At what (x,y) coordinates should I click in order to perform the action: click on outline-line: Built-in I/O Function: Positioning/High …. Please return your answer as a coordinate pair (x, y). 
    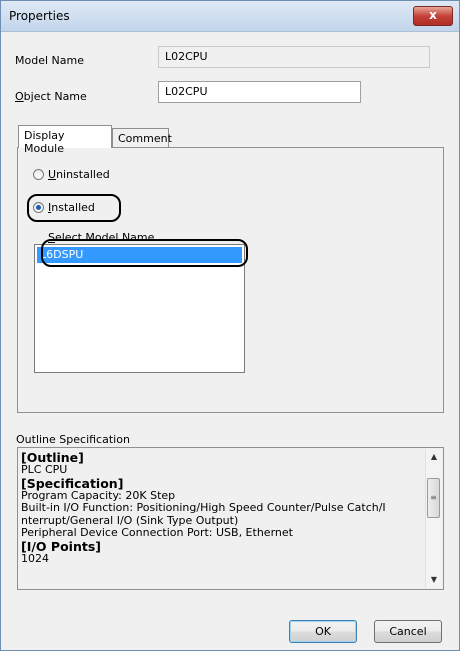
    Looking at the image, I should click on (203, 507).